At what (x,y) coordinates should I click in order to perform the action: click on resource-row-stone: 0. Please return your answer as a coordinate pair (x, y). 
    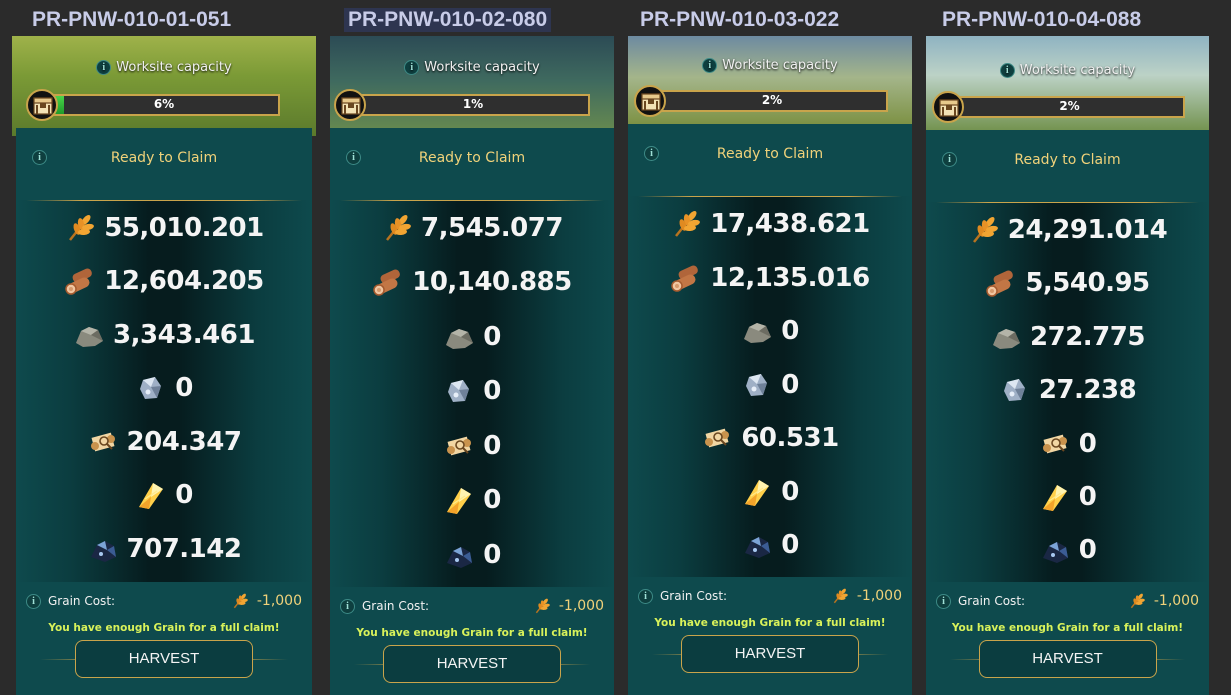
    Looking at the image, I should click on (770, 331).